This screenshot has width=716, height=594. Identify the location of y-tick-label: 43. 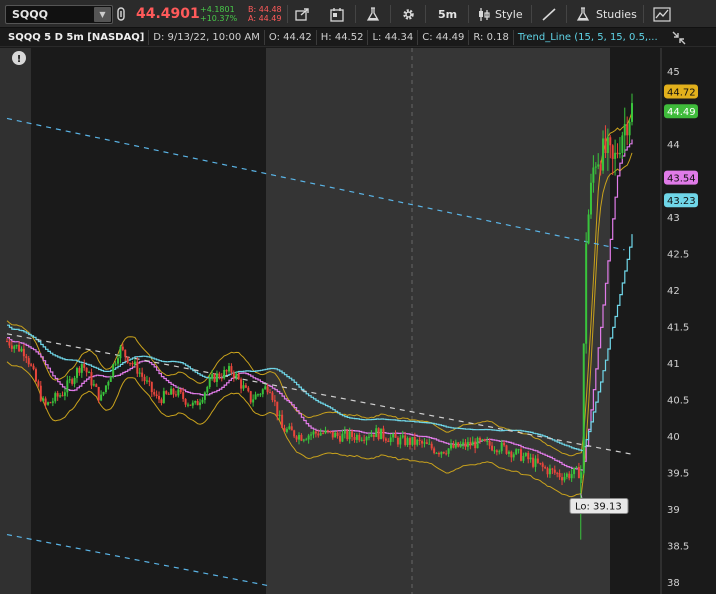
(673, 218).